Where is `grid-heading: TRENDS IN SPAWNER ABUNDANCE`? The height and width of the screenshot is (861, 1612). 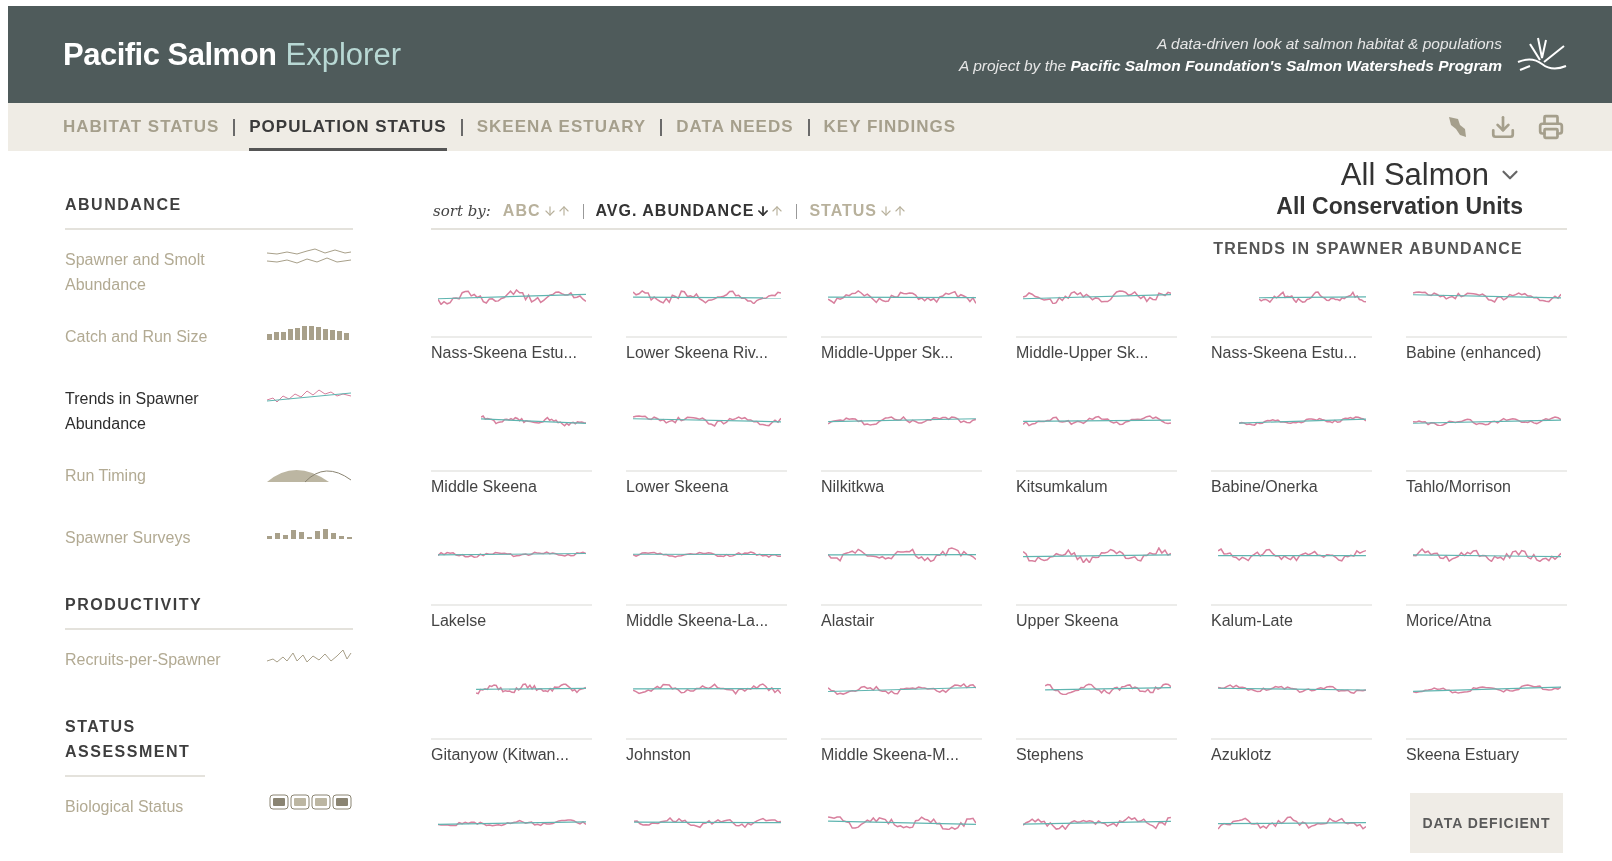
grid-heading: TRENDS IN SPAWNER ABUNDANCE is located at coordinates (1368, 248).